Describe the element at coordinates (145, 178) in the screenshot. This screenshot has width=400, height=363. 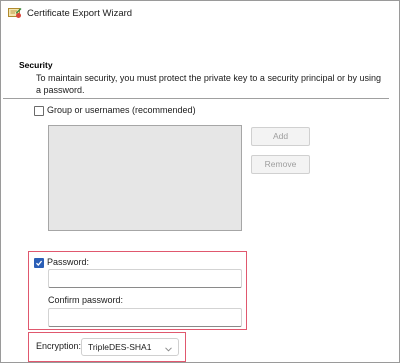
I see `principals-listbox` at that location.